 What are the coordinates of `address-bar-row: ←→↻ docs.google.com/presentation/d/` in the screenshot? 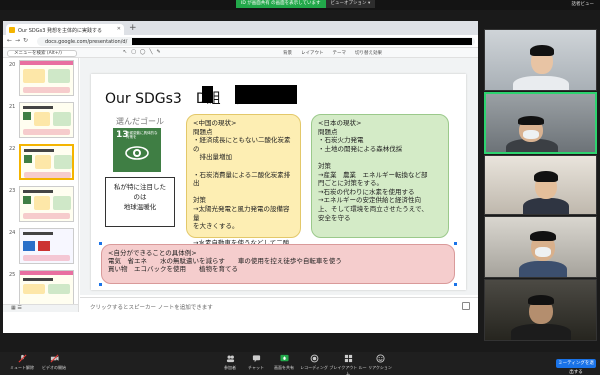 It's located at (240, 41).